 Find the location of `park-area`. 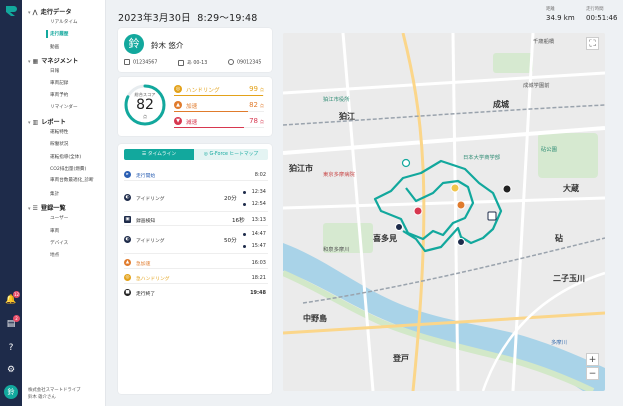

park-area is located at coordinates (513, 63).